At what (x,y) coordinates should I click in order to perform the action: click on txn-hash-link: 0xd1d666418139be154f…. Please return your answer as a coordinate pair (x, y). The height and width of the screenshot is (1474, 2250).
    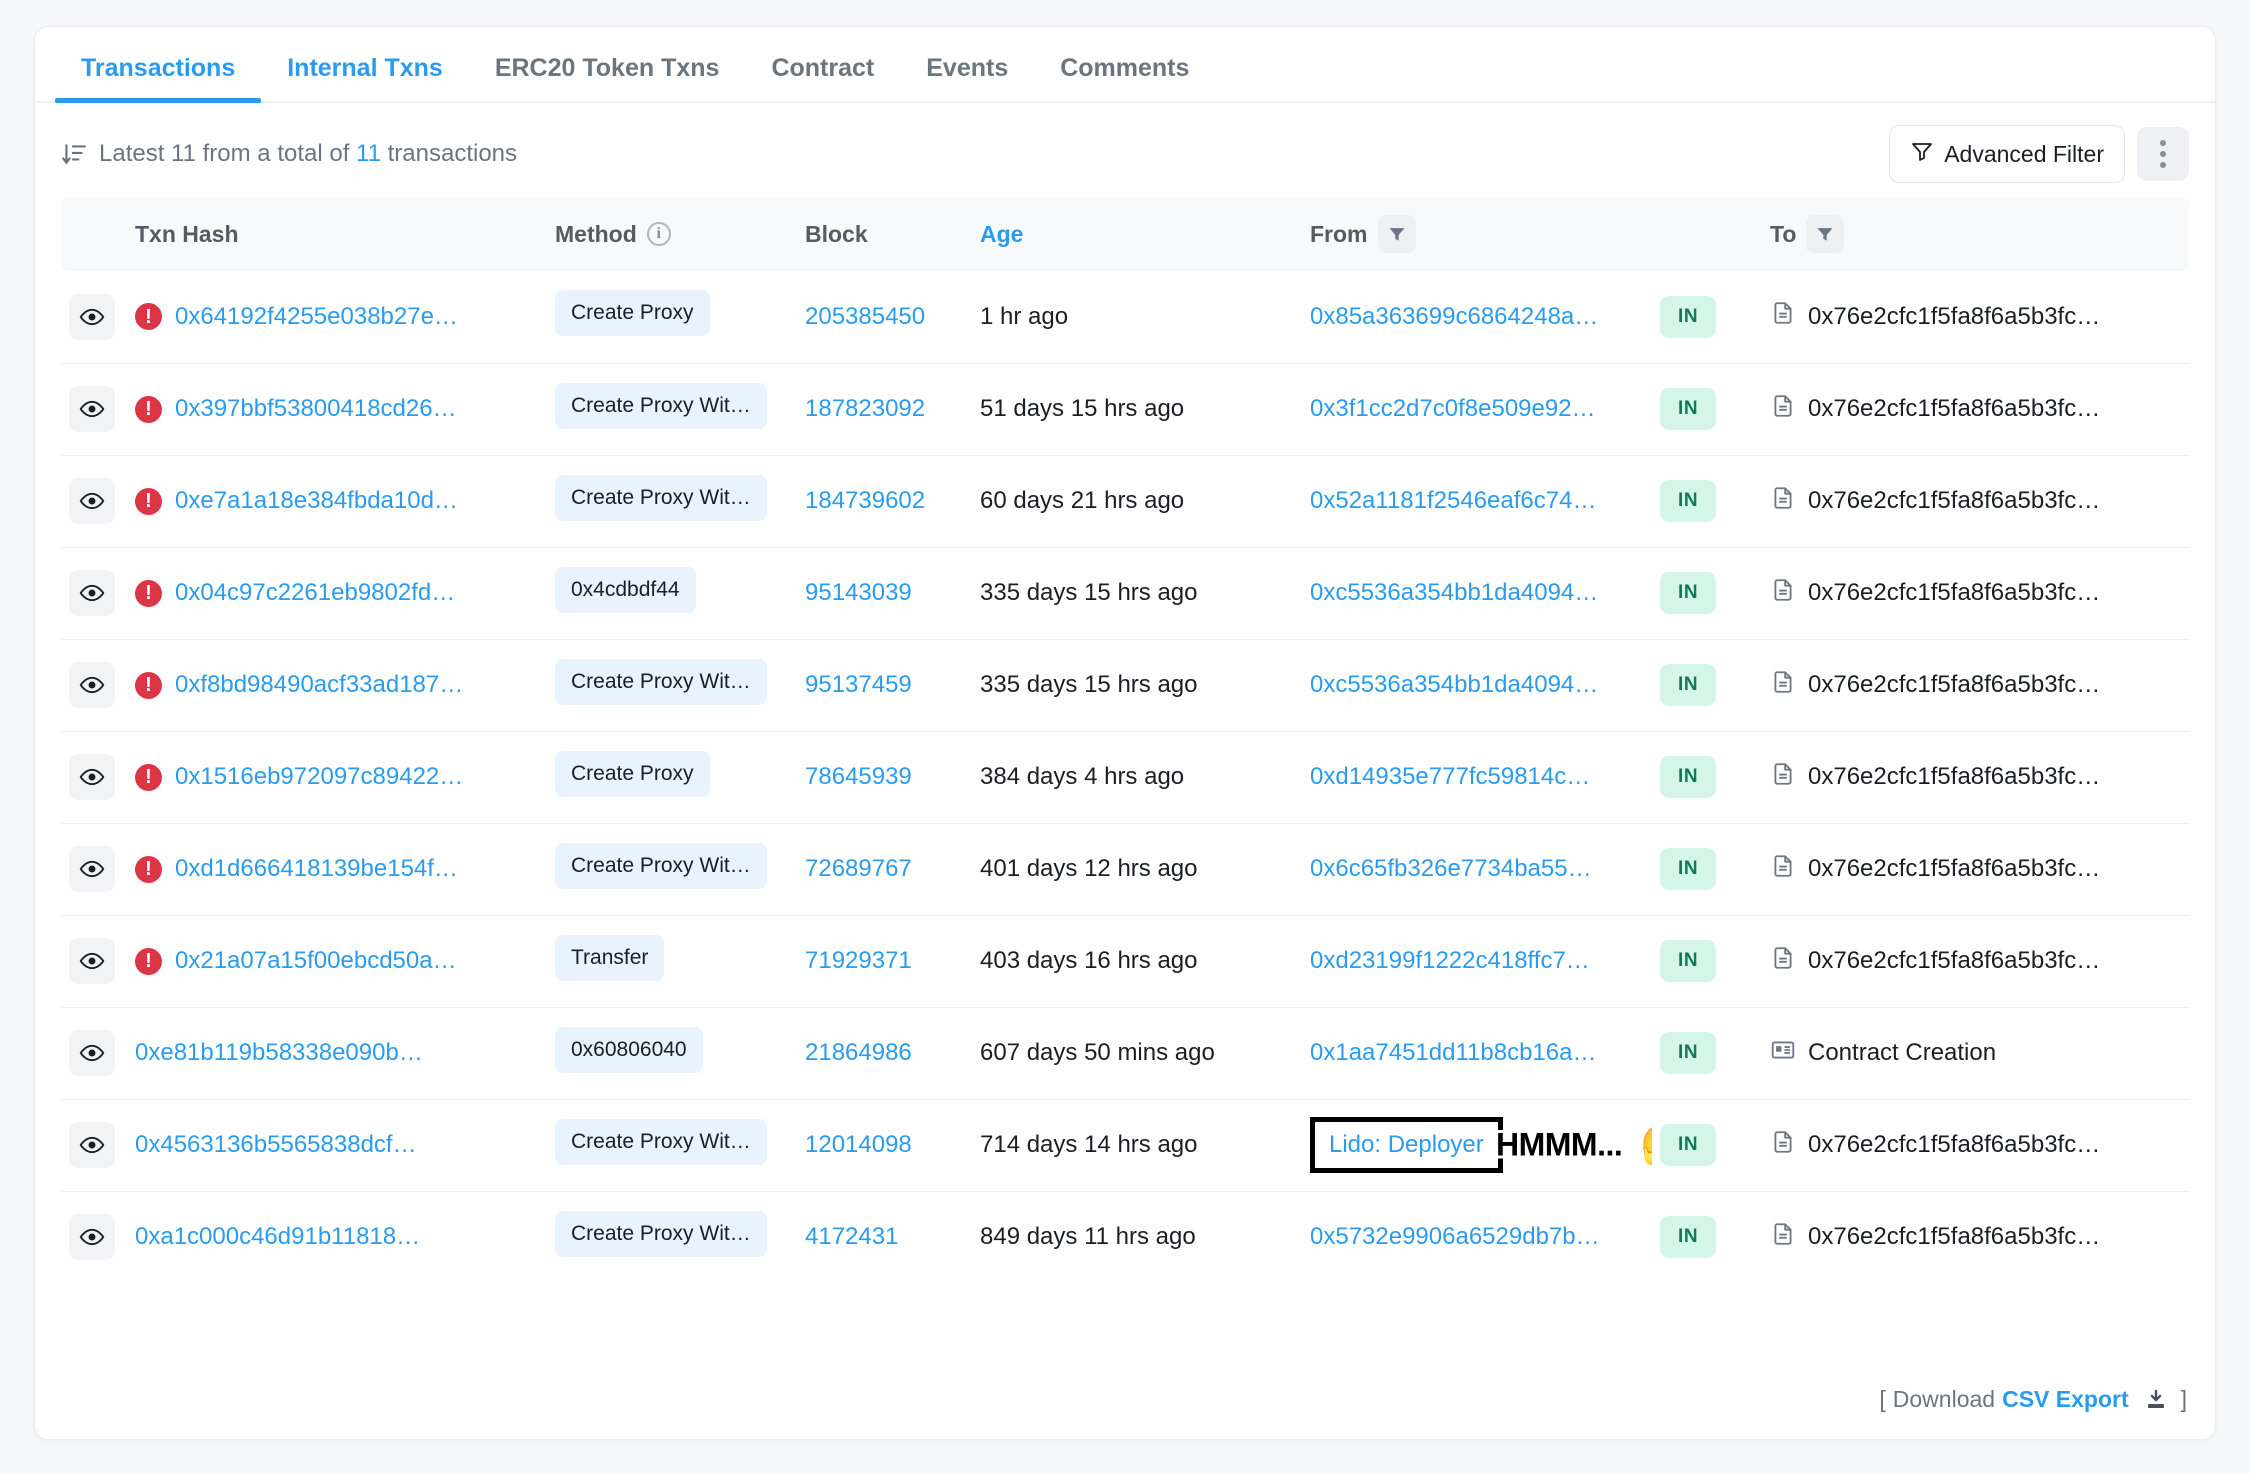
    Looking at the image, I should click on (316, 869).